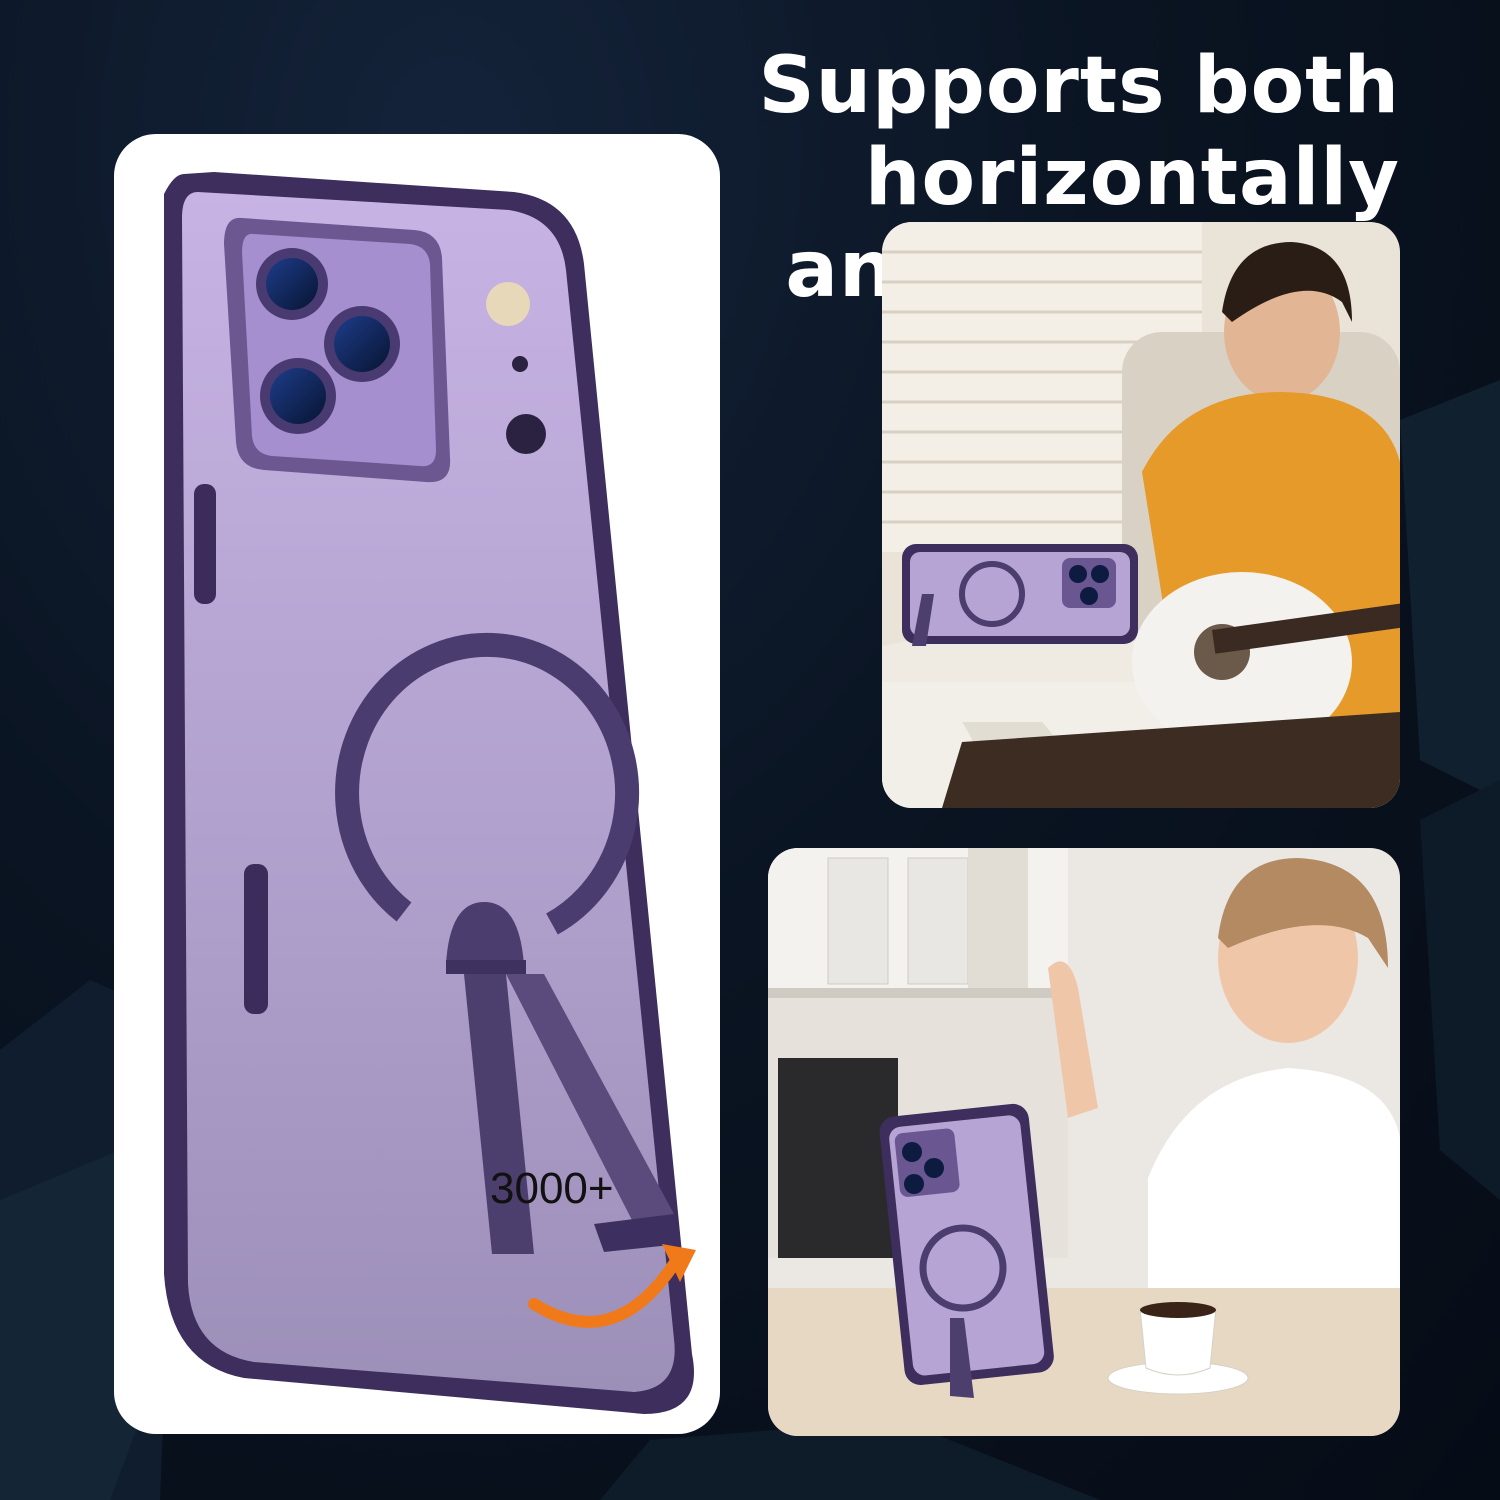  What do you see at coordinates (1141, 515) in the screenshot?
I see `guitar-scene-photo` at bounding box center [1141, 515].